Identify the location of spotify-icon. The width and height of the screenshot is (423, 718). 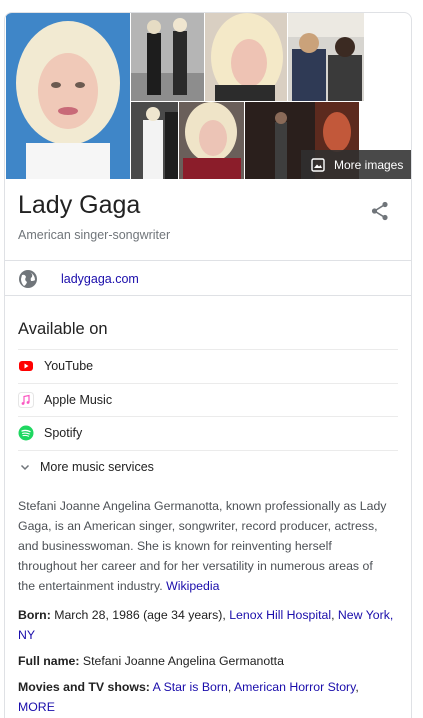
(26, 432).